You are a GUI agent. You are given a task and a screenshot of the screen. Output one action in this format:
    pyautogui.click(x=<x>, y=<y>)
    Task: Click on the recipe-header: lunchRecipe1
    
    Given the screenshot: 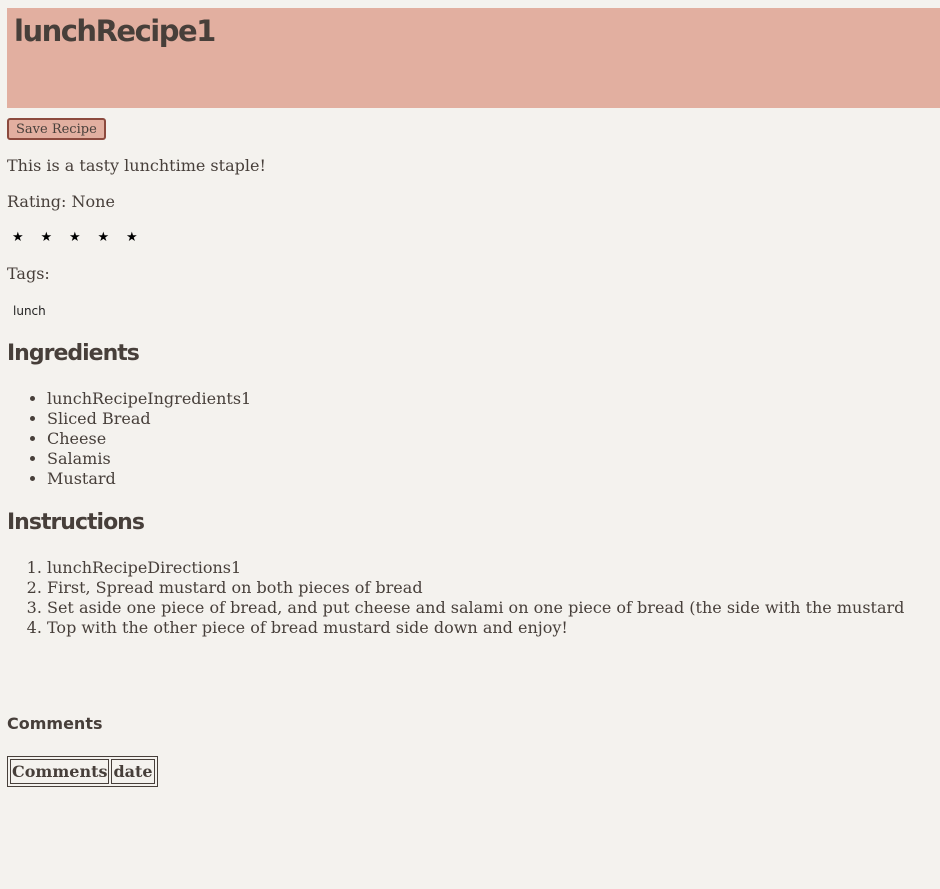 What is the action you would take?
    pyautogui.click(x=473, y=58)
    